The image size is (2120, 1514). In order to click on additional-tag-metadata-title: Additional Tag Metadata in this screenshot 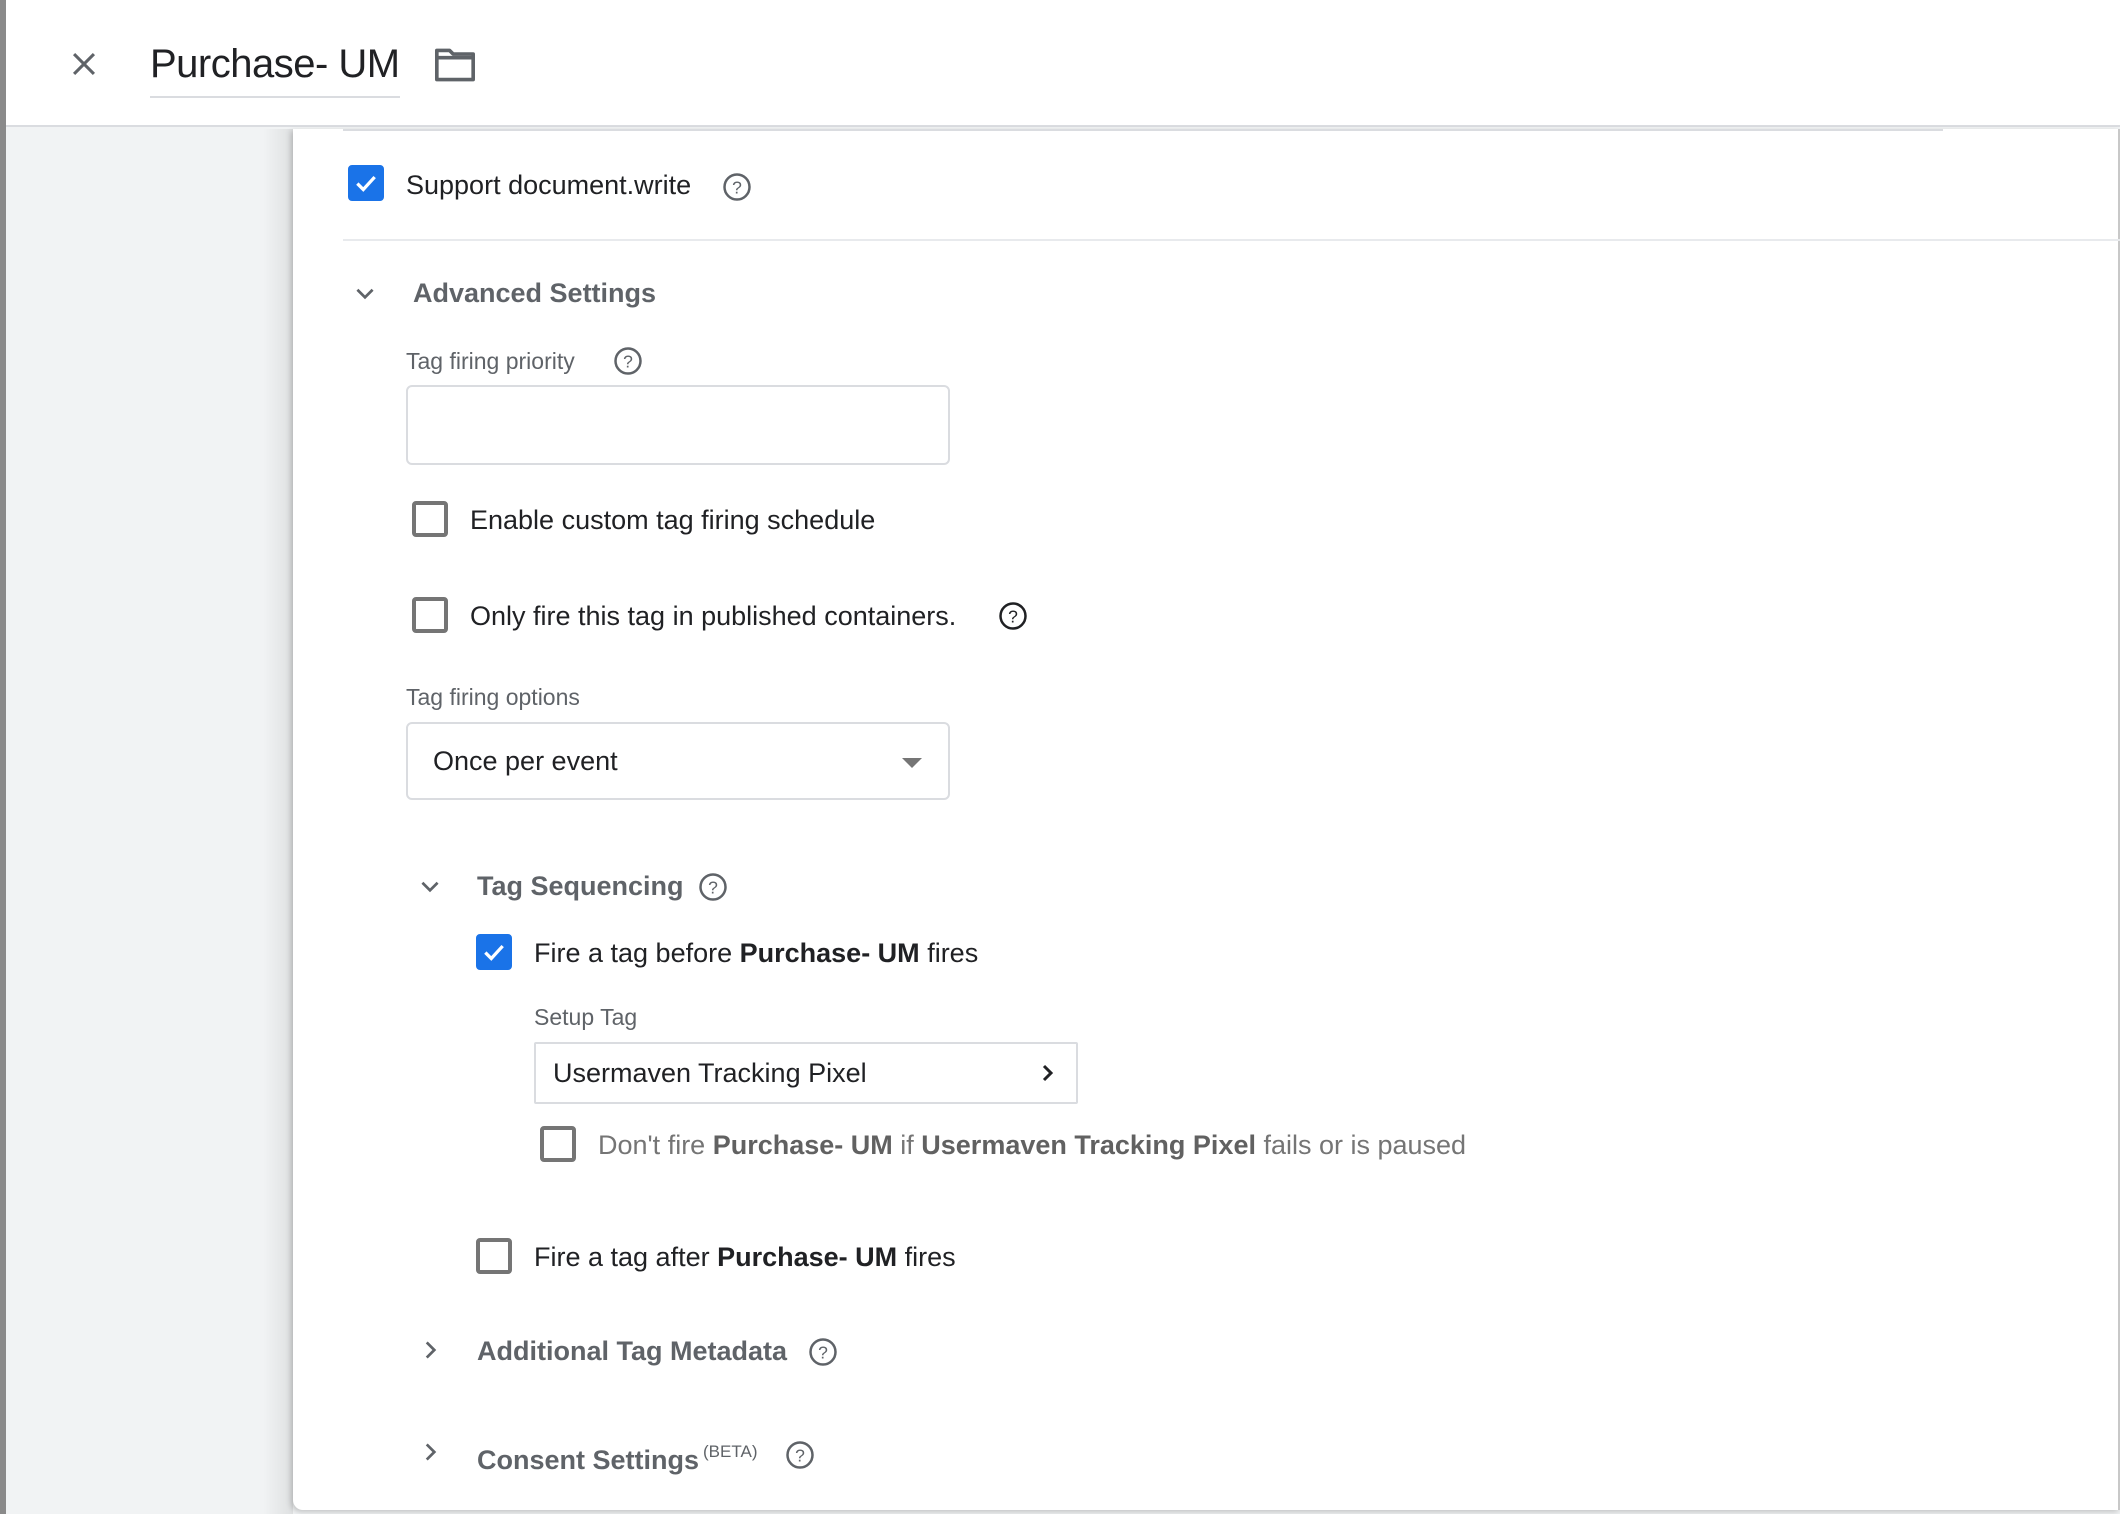, I will do `click(632, 1351)`.